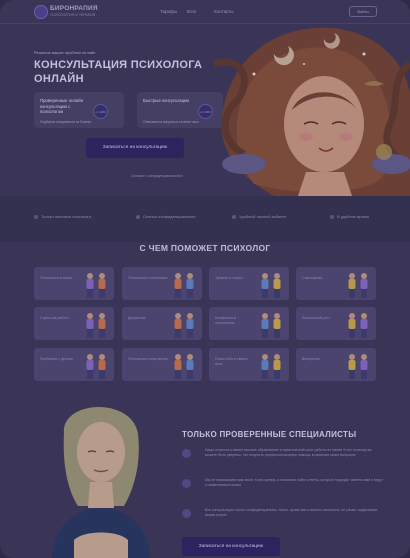 The width and height of the screenshot is (410, 558). What do you see at coordinates (316, 318) in the screenshot?
I see `help-tile-label: Личностный рост` at bounding box center [316, 318].